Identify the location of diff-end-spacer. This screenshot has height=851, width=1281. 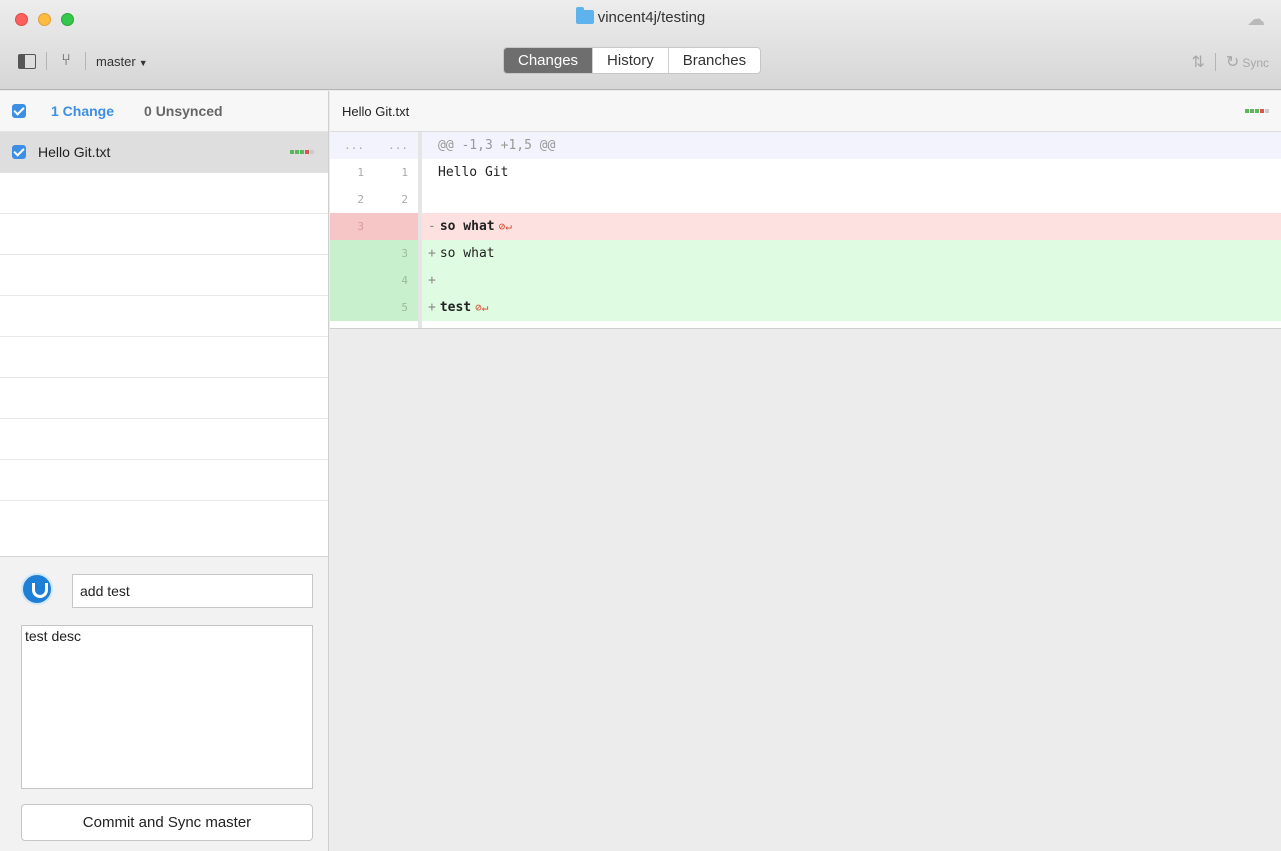
(805, 324).